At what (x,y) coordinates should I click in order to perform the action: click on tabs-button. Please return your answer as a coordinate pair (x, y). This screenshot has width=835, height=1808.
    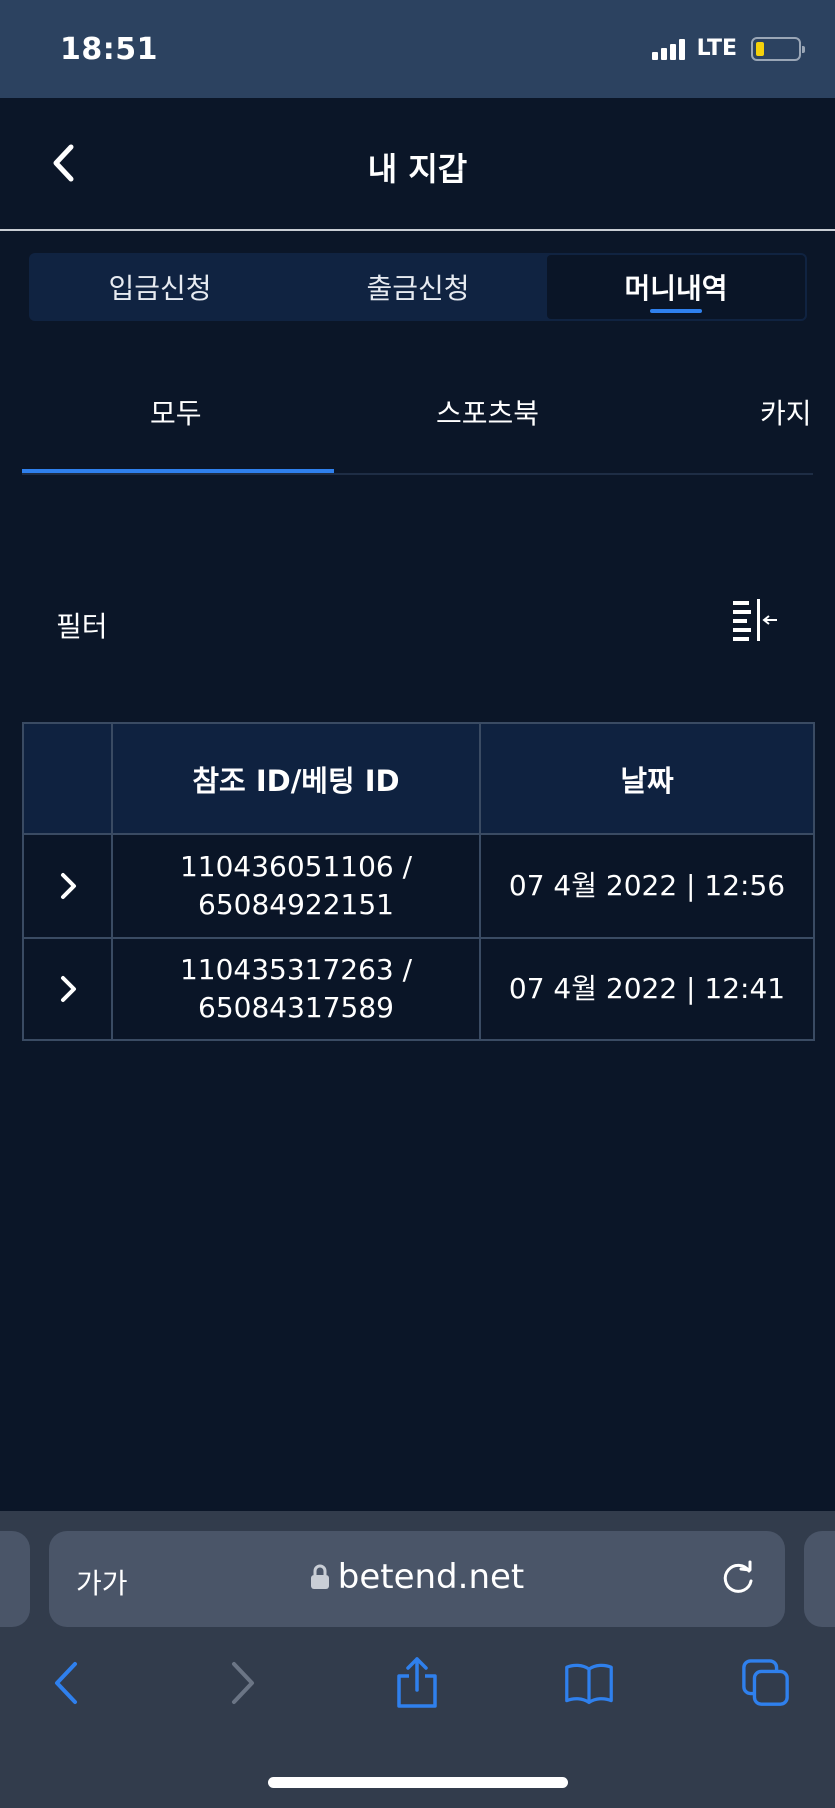
    Looking at the image, I should click on (766, 1683).